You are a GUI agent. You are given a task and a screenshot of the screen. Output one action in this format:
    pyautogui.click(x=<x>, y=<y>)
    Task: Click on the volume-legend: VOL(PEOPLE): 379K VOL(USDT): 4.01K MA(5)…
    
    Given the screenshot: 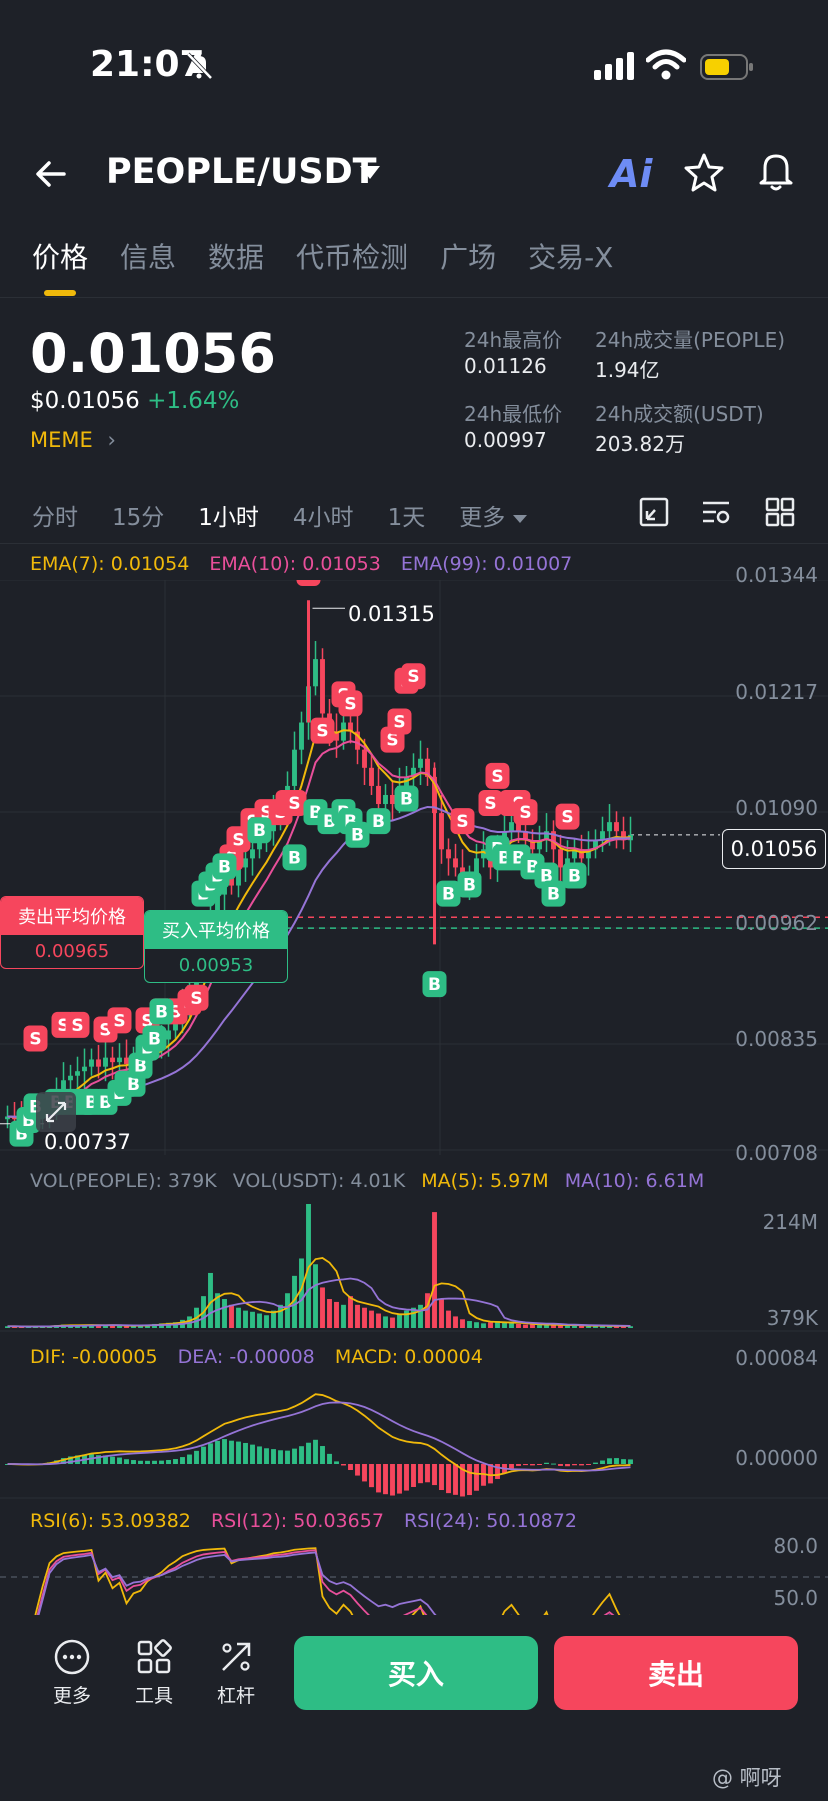 What is the action you would take?
    pyautogui.click(x=367, y=1181)
    